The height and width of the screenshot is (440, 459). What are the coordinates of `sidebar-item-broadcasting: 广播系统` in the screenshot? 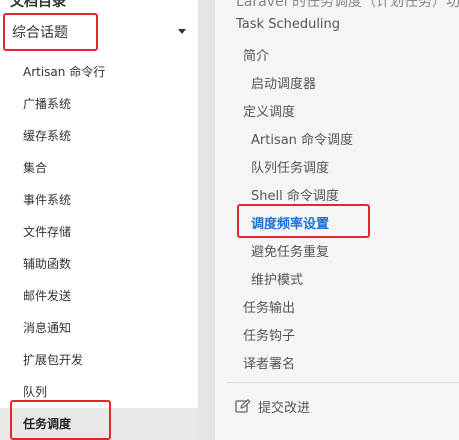 It's located at (99, 104).